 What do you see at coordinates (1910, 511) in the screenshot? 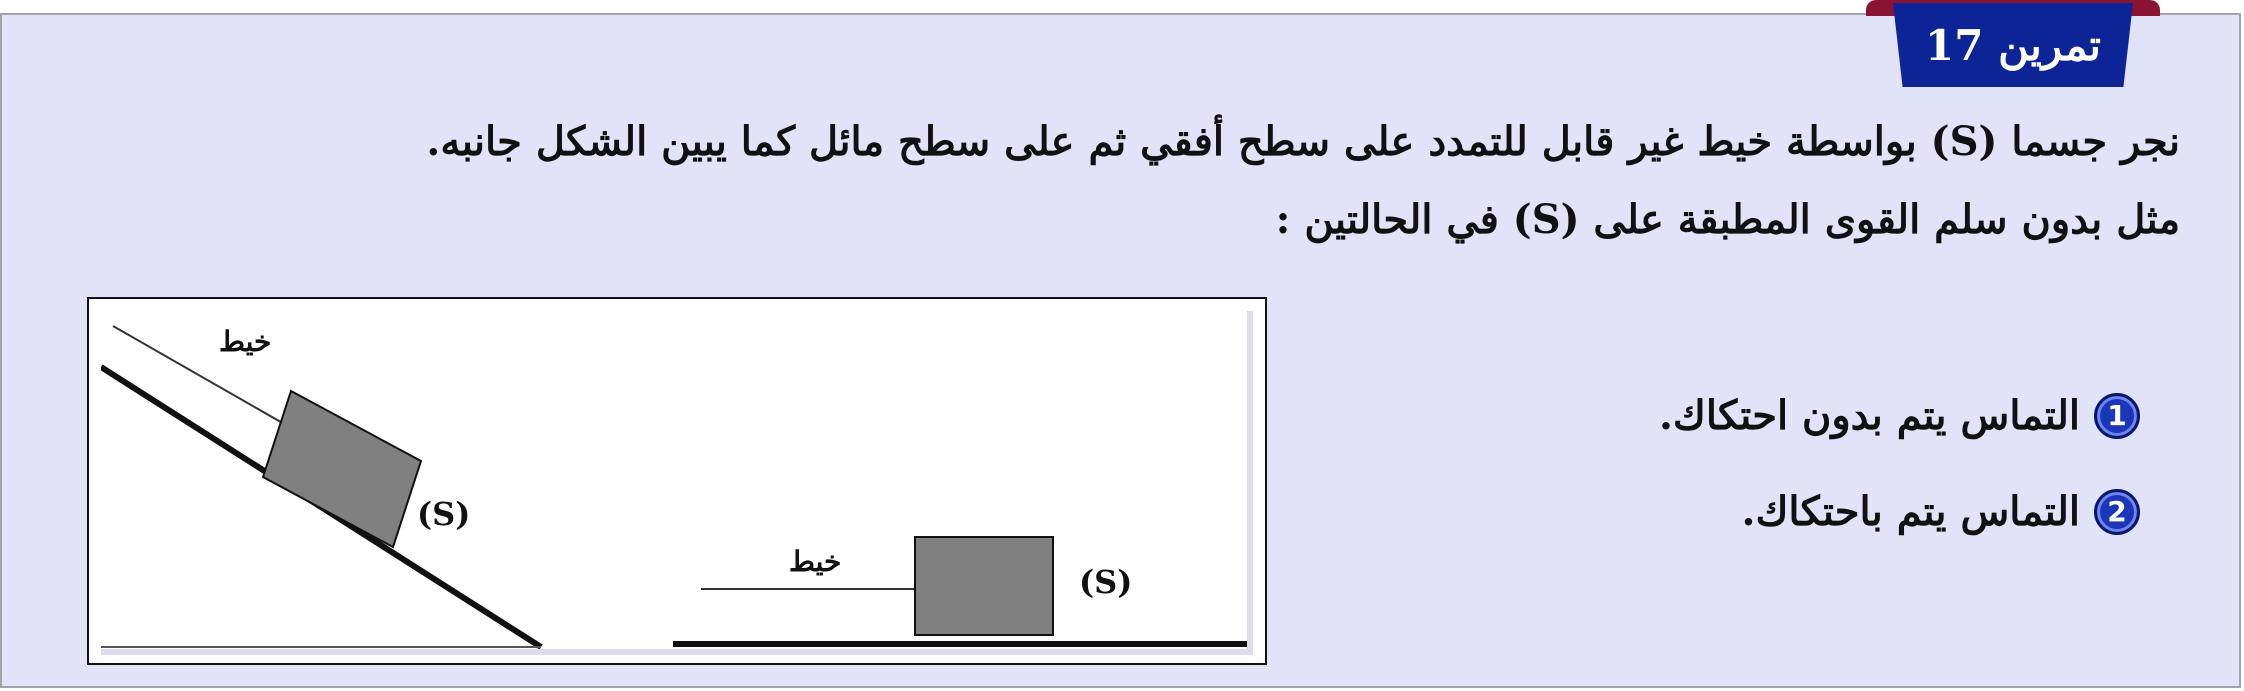
I see `case-text: التماس يتم باحتكاك.` at bounding box center [1910, 511].